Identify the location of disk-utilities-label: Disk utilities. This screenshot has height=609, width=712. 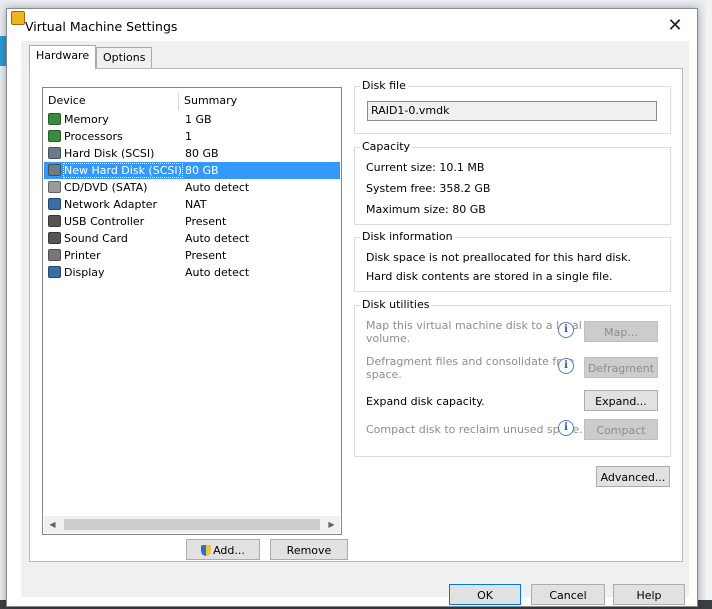
(396, 304).